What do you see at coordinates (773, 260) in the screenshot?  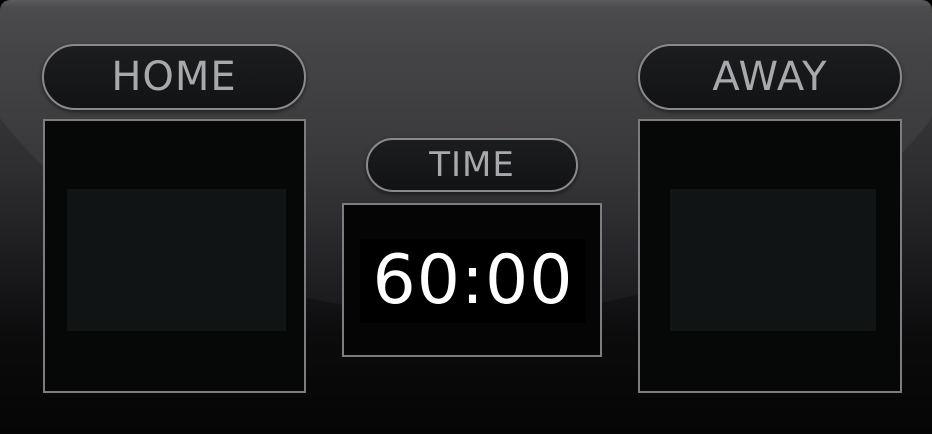 I see `away-score-display` at bounding box center [773, 260].